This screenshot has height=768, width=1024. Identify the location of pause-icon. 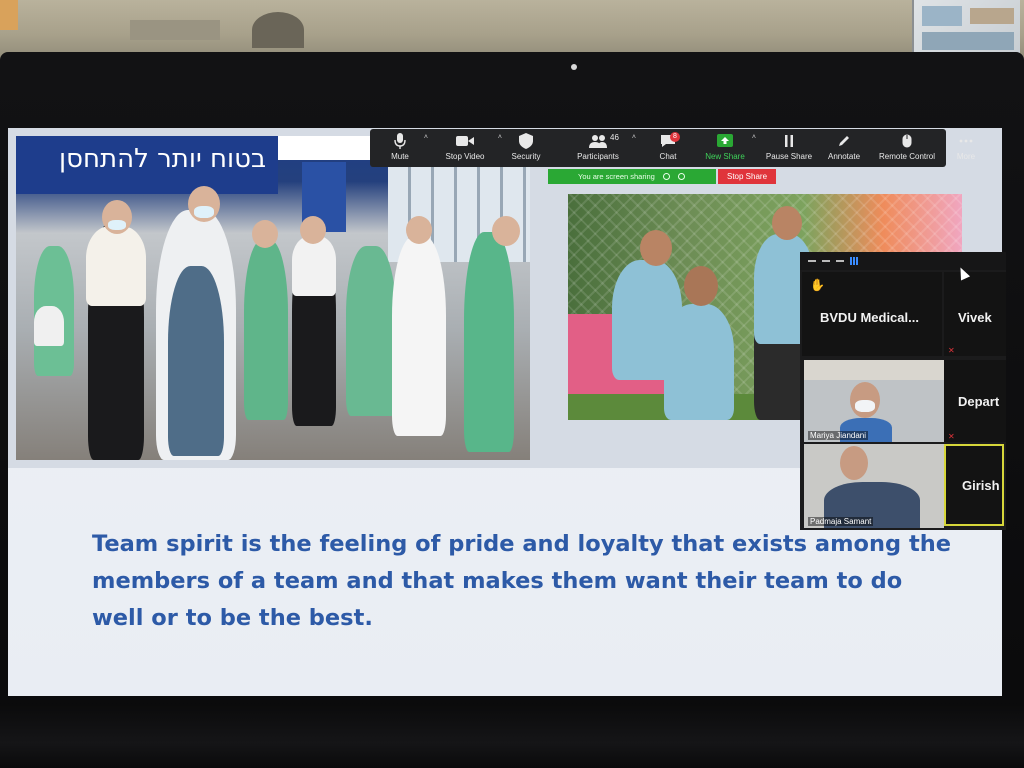
(789, 141).